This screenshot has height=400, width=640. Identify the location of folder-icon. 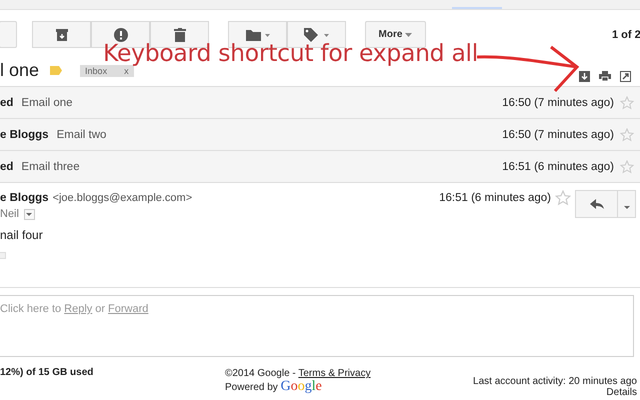
(258, 34).